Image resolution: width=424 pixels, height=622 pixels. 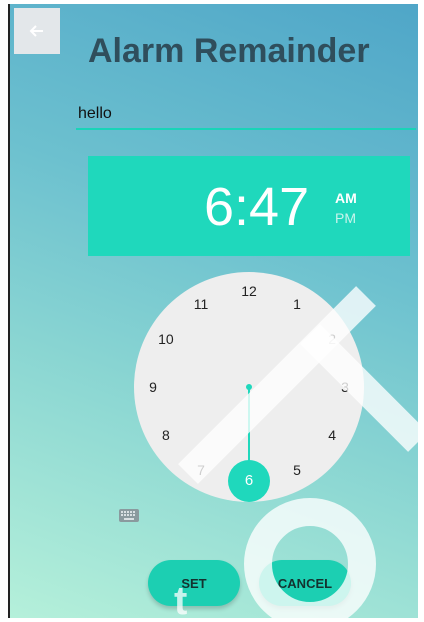 What do you see at coordinates (246, 115) in the screenshot?
I see `reminder-text-input` at bounding box center [246, 115].